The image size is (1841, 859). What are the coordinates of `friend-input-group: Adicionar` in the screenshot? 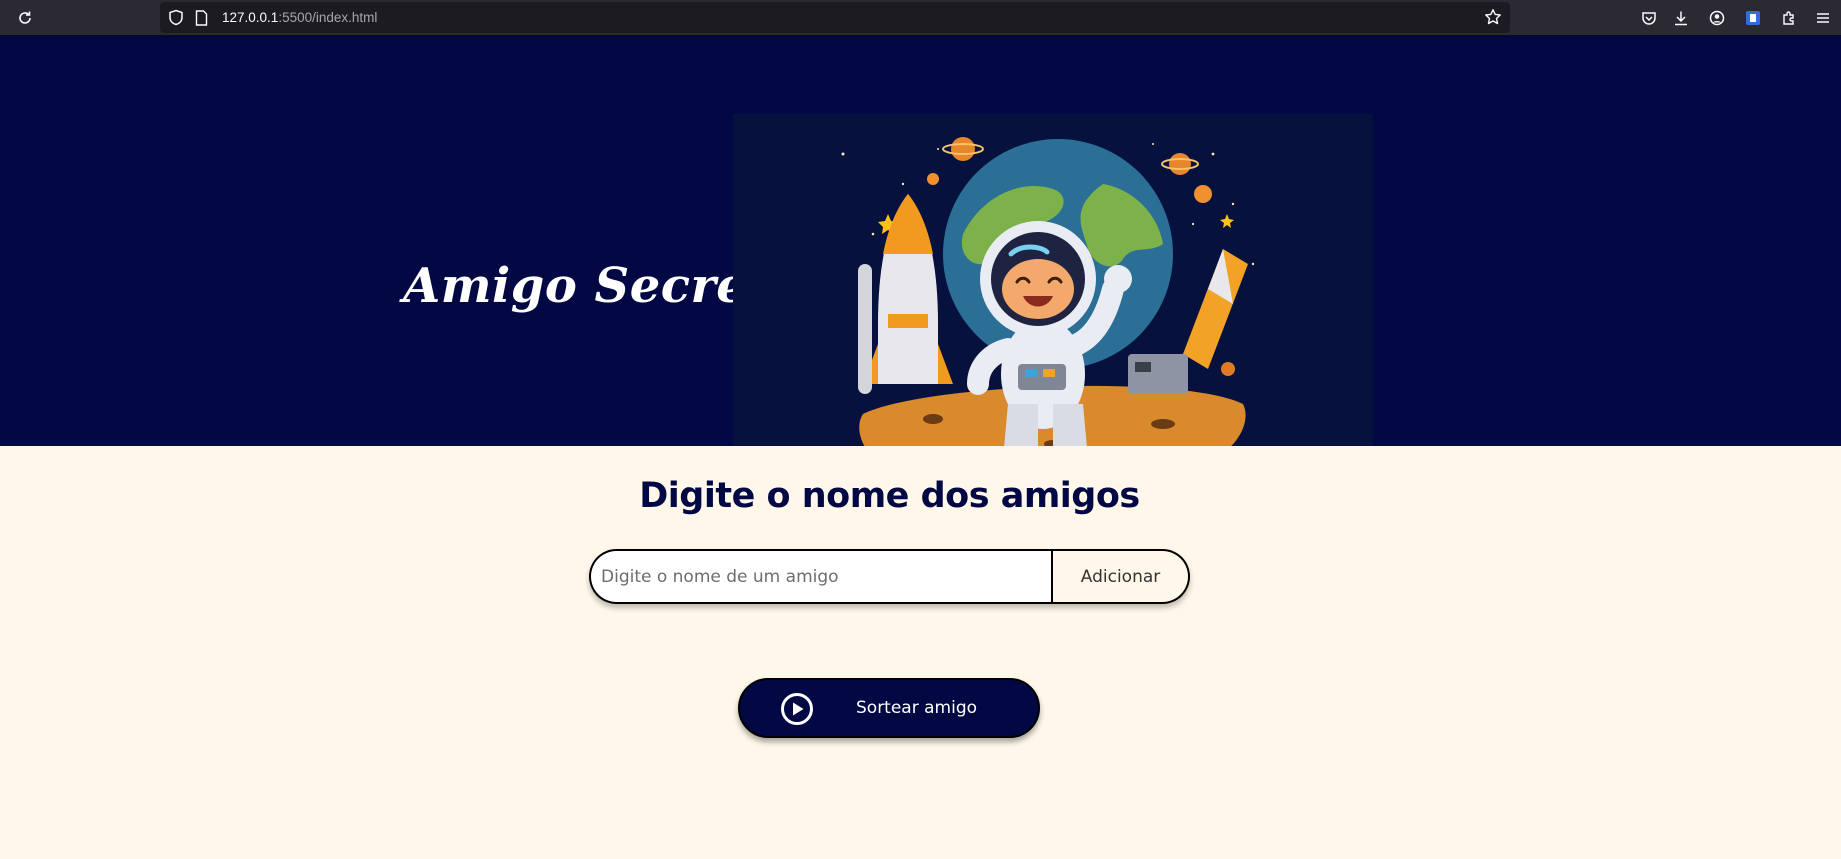 It's located at (889, 576).